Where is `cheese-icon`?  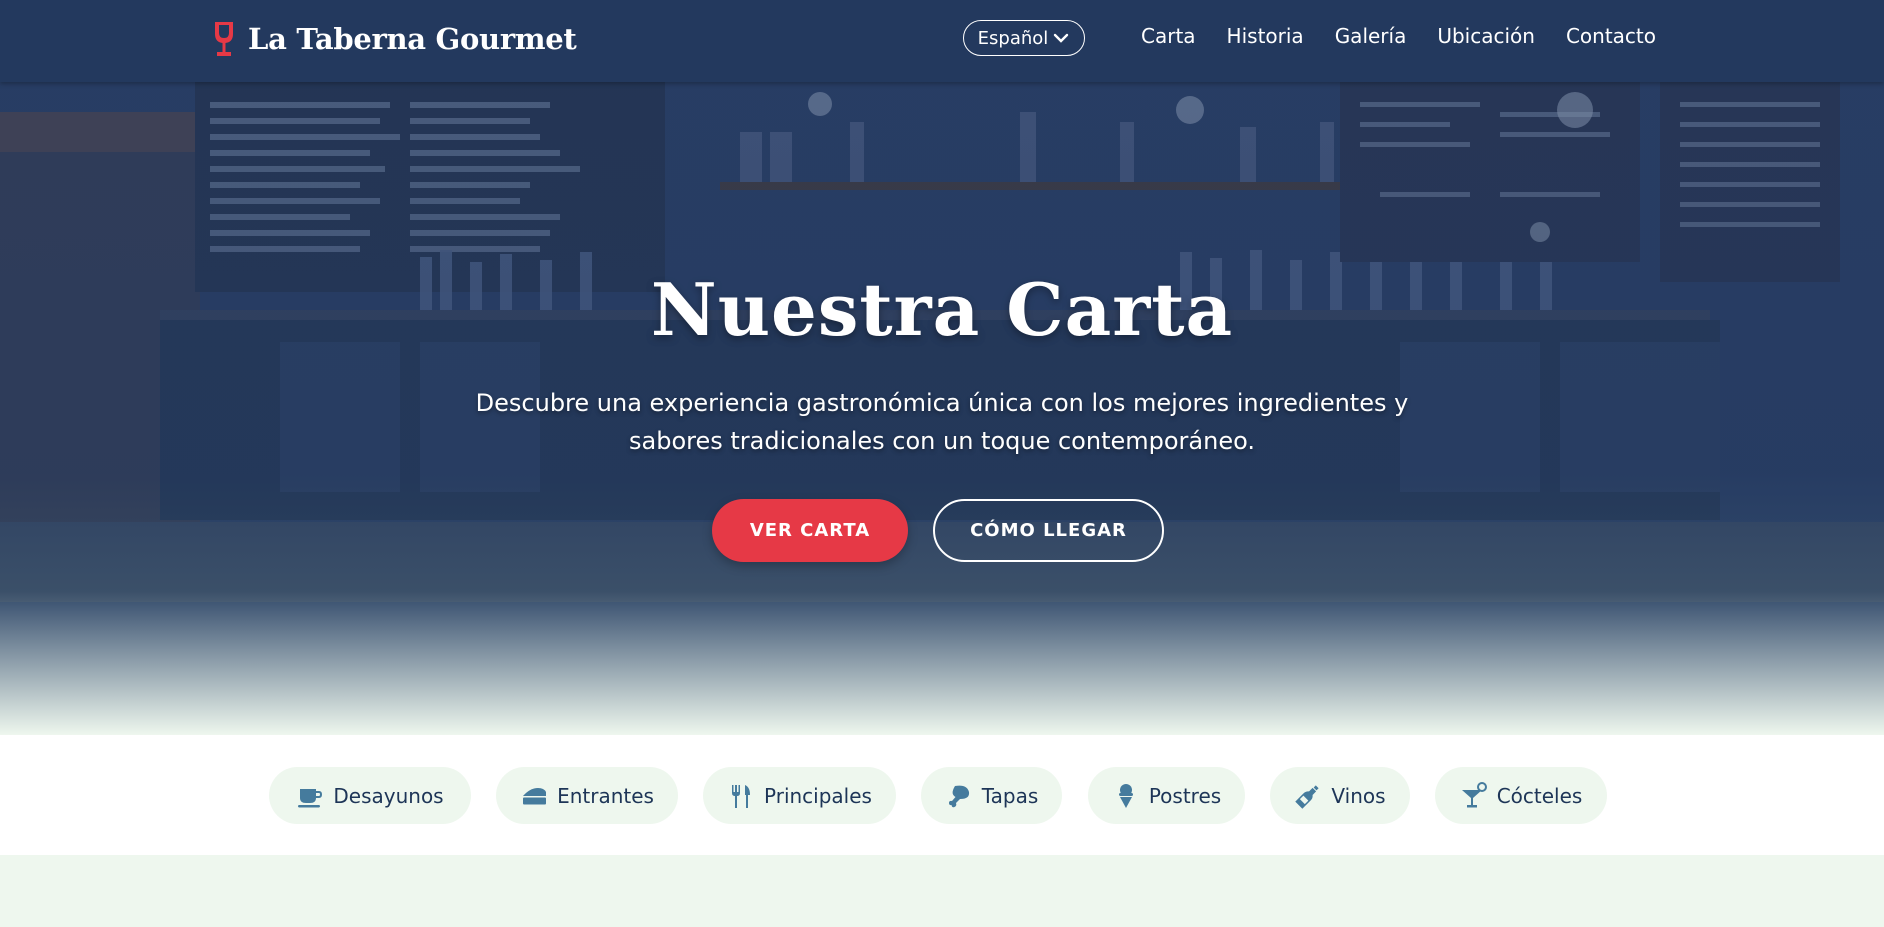
cheese-icon is located at coordinates (535, 795).